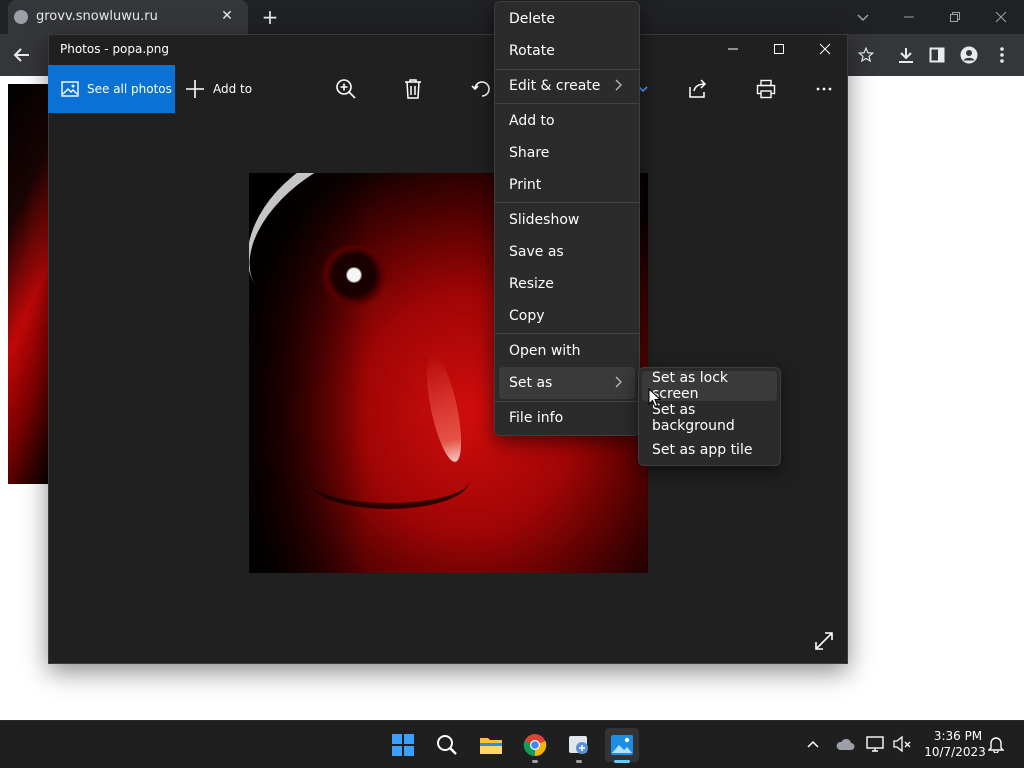  What do you see at coordinates (536, 252) in the screenshot?
I see `menu-item-label: Save as` at bounding box center [536, 252].